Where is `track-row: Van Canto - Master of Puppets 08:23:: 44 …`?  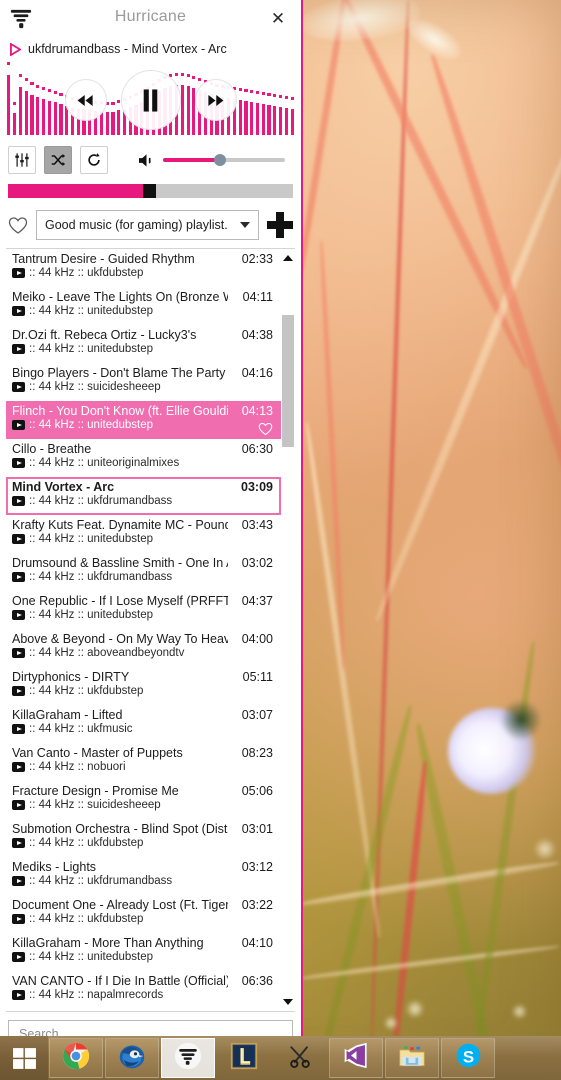
track-row: Van Canto - Master of Puppets 08:23:: 44 … is located at coordinates (143, 762).